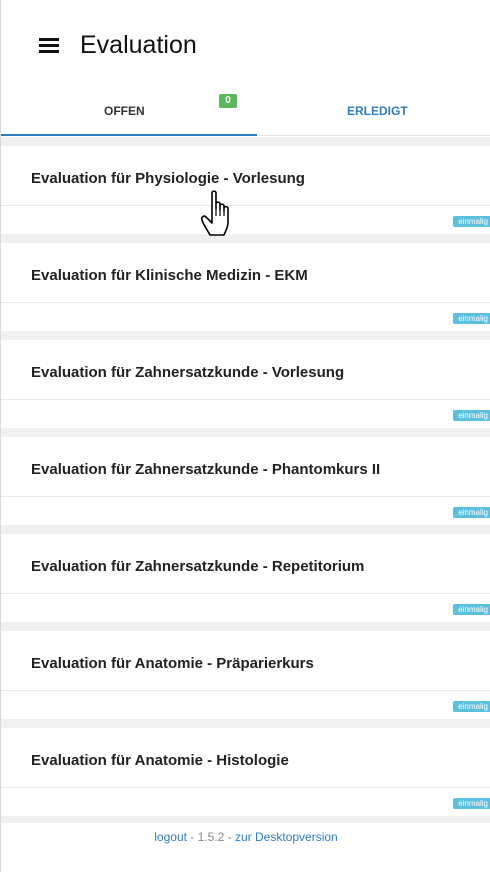 This screenshot has width=490, height=872. I want to click on evaluation-title: Evaluation für Anatomie - Präparierkurs, so click(245, 661).